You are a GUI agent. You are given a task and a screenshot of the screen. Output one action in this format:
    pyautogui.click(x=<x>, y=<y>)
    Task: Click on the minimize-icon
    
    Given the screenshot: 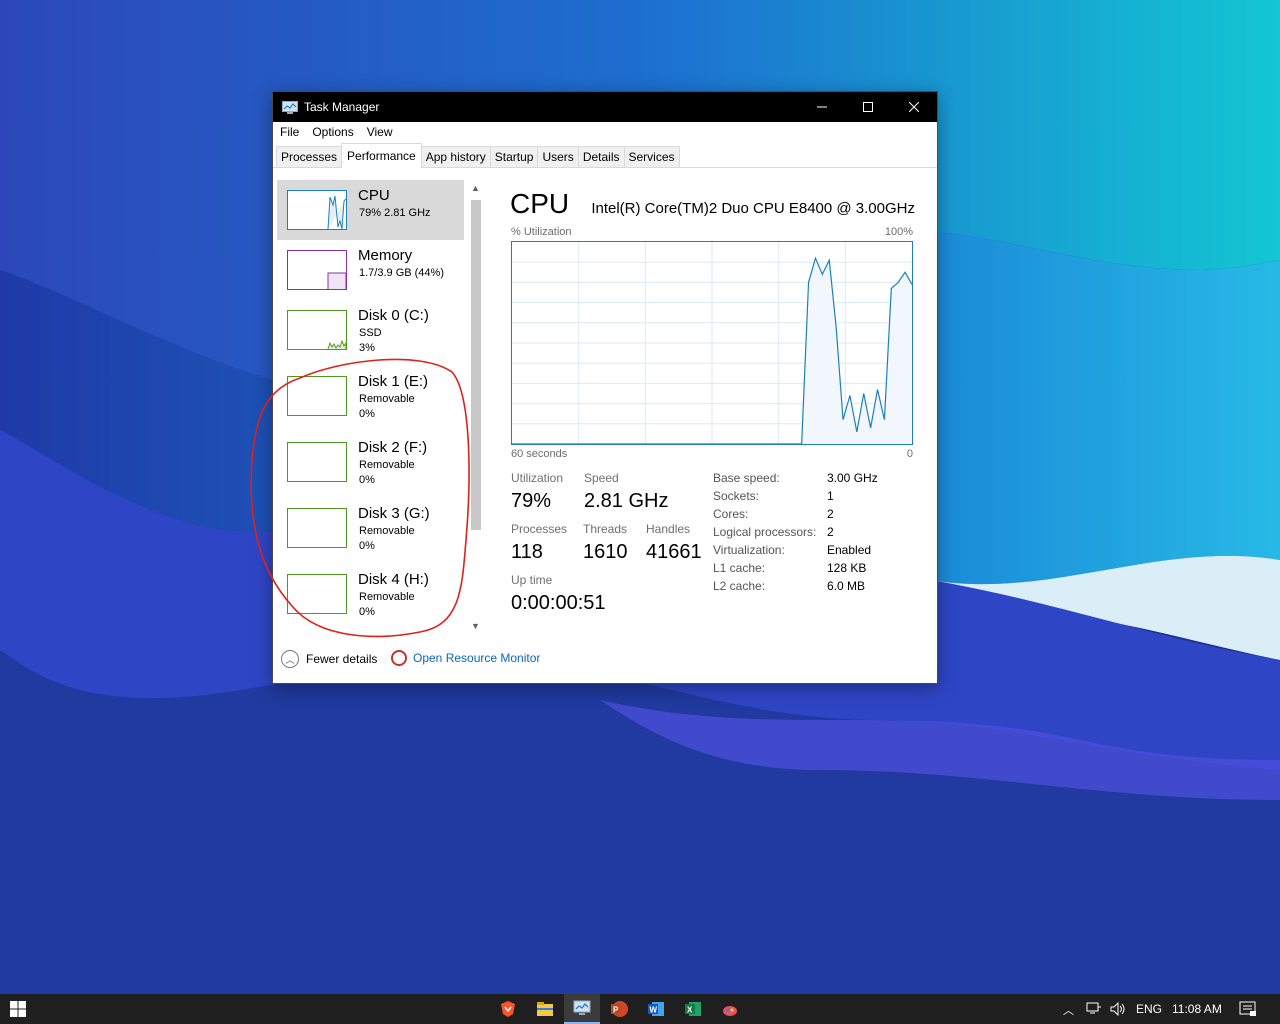 What is the action you would take?
    pyautogui.click(x=822, y=107)
    